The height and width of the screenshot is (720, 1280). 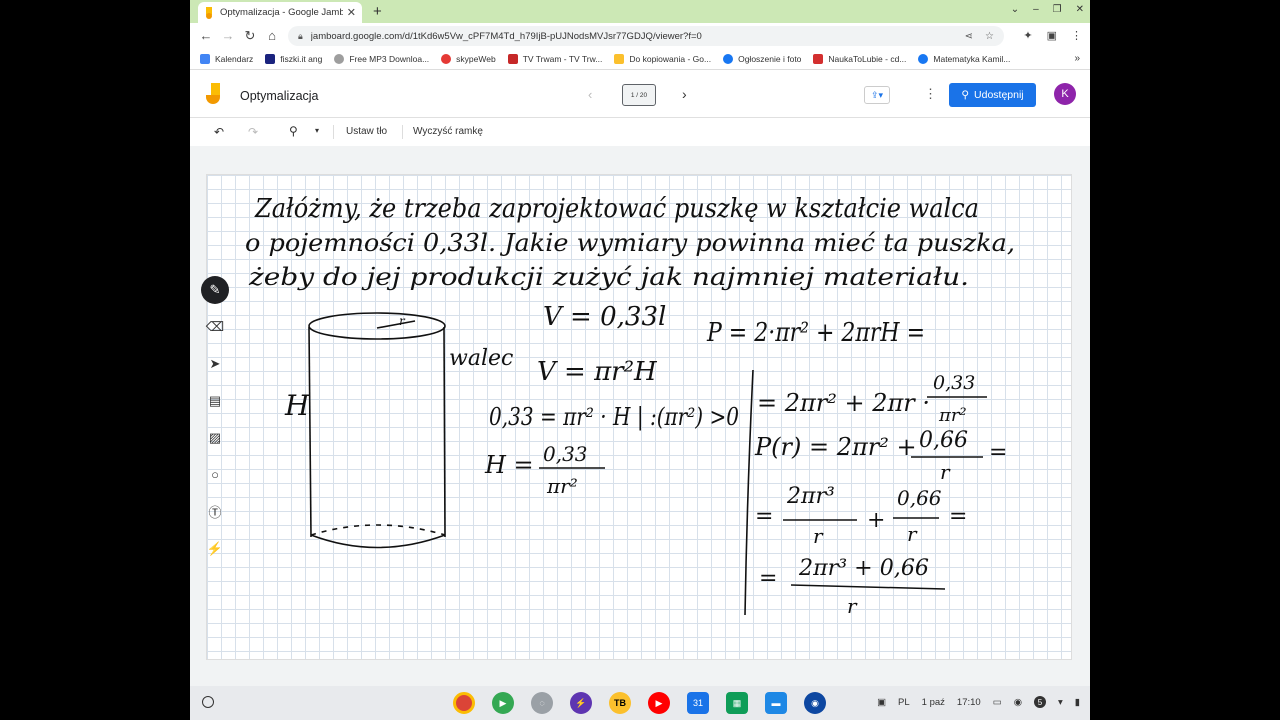 I want to click on date-indicator: 1 paź, so click(x=933, y=702).